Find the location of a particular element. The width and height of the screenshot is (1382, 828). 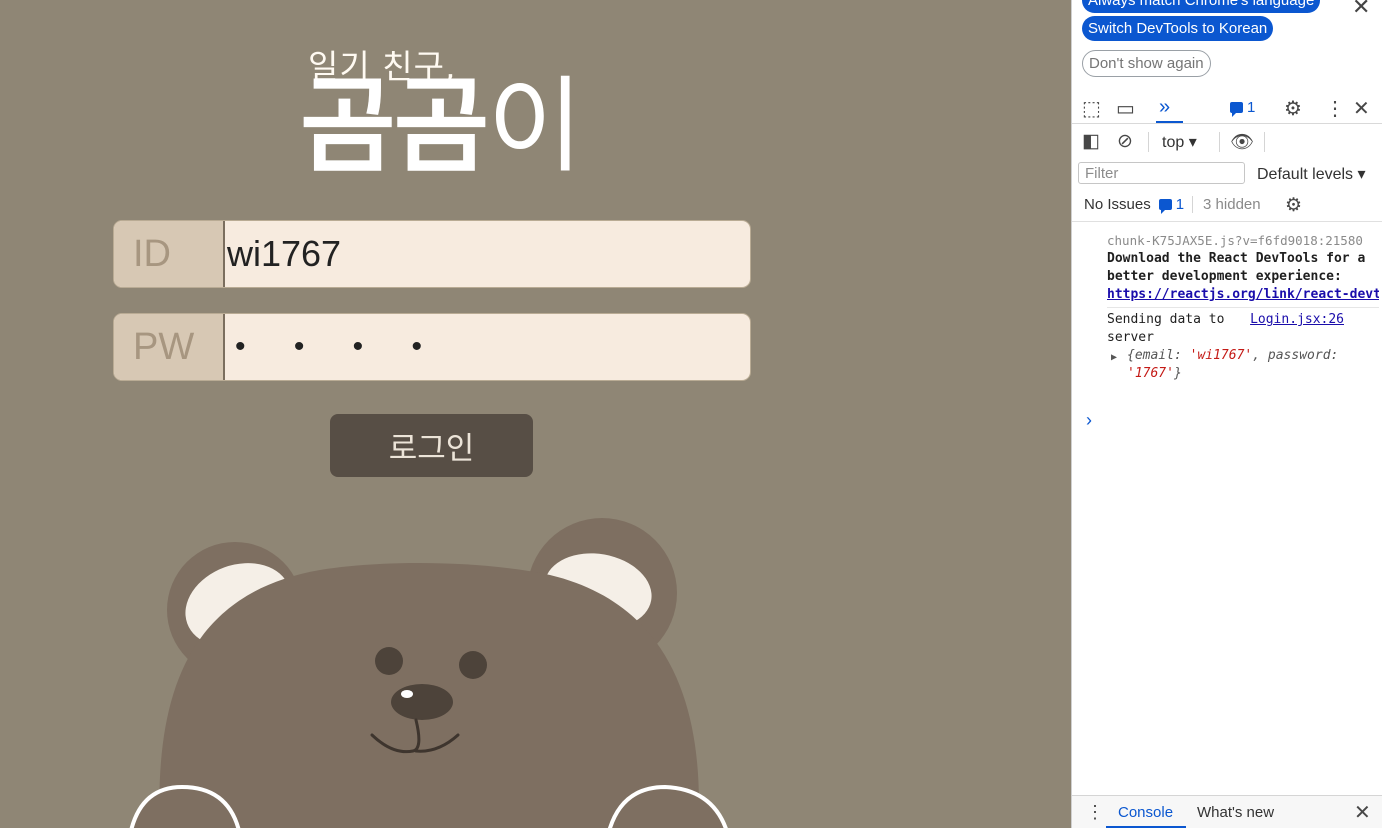

password-field: PW • • • • is located at coordinates (432, 347).